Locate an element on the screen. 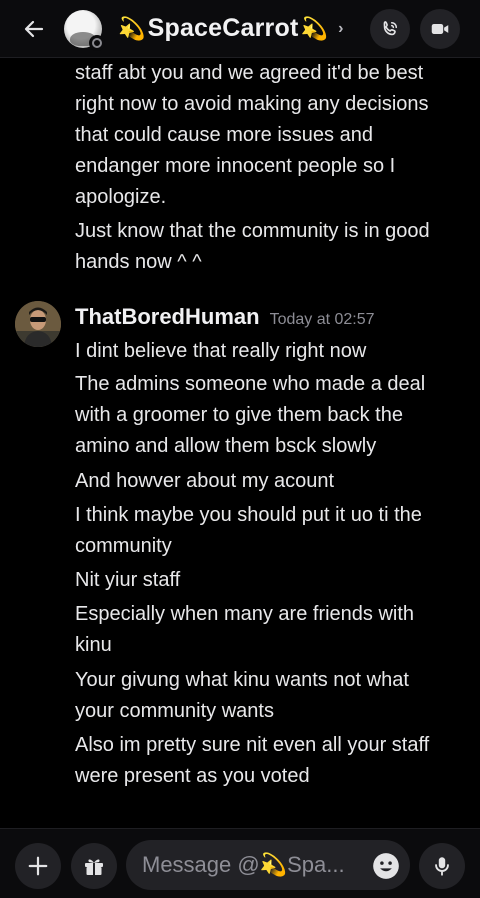 Image resolution: width=480 pixels, height=898 pixels. message-line: your community wants is located at coordinates (174, 711).